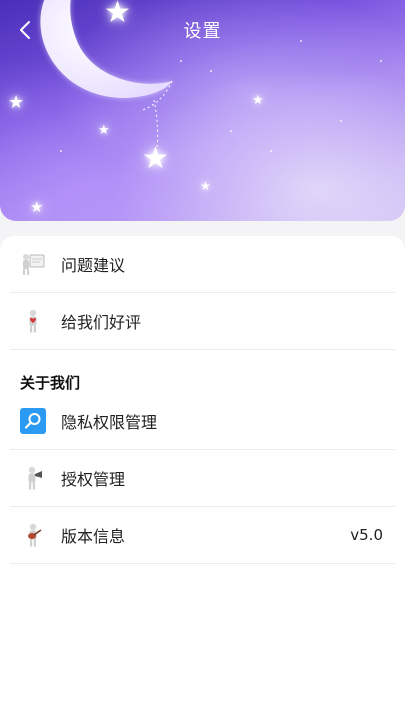 This screenshot has height=720, width=405. What do you see at coordinates (202, 535) in the screenshot?
I see `version-info-row: 版本信息 v5.0` at bounding box center [202, 535].